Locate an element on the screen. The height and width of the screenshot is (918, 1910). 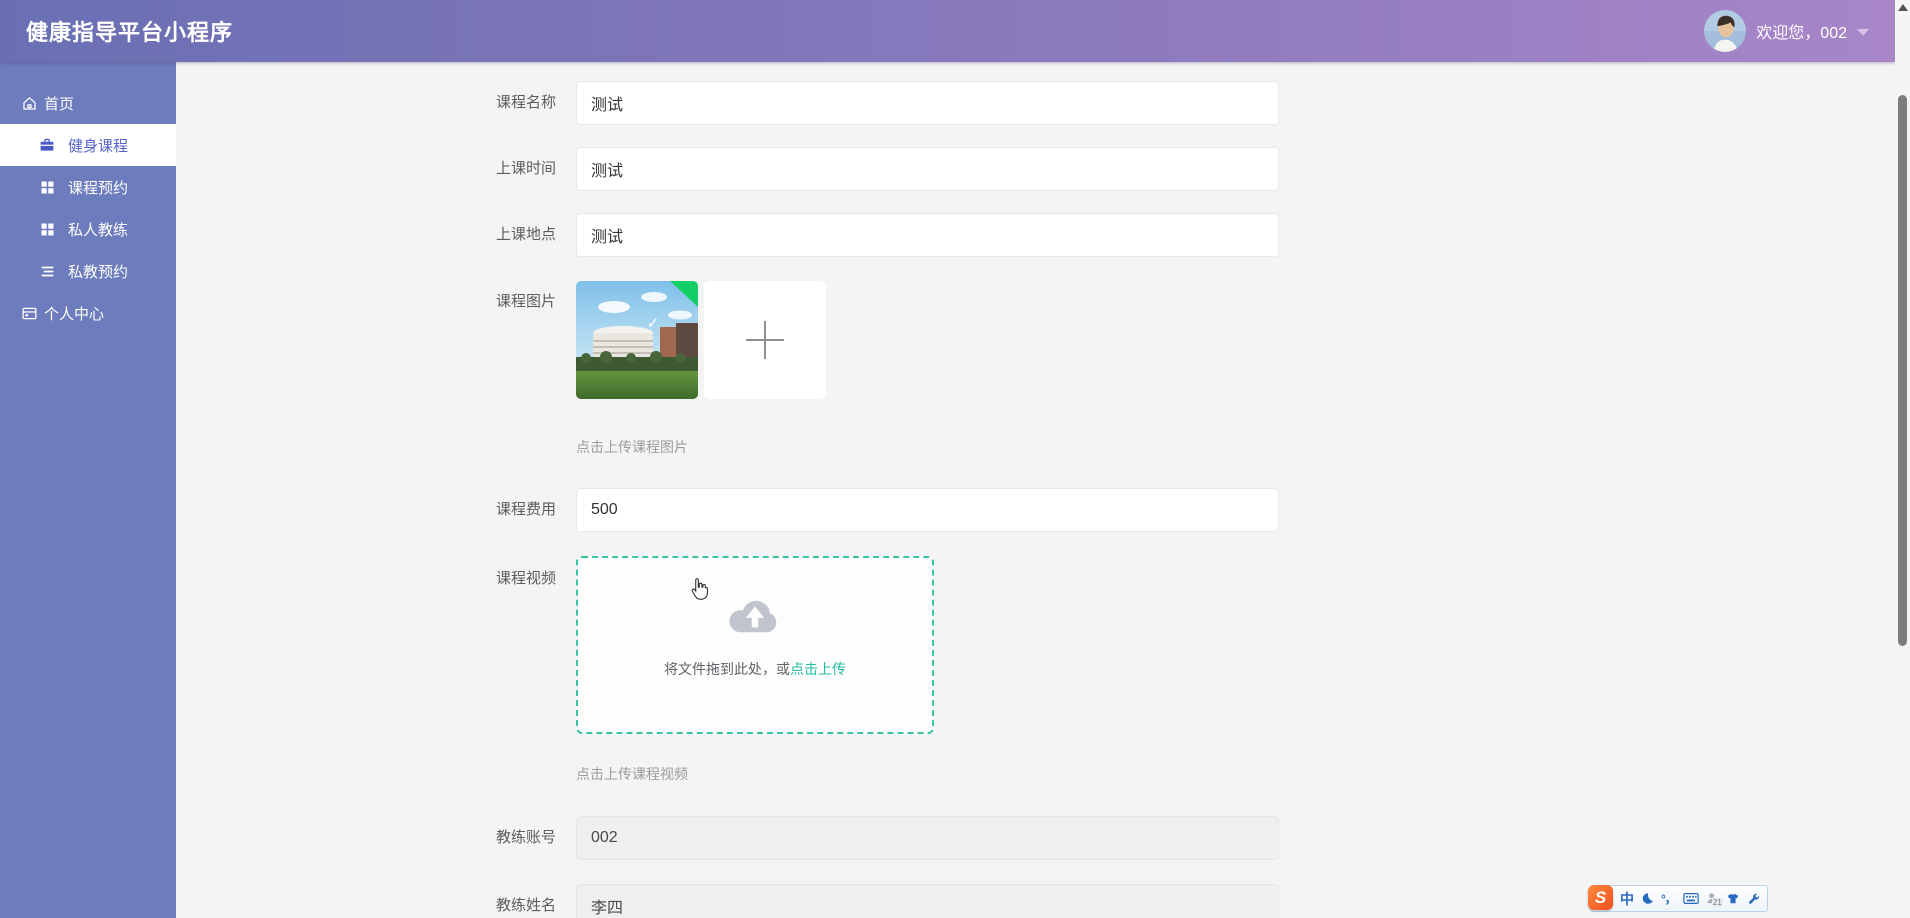
coach-name-input is located at coordinates (927, 901).